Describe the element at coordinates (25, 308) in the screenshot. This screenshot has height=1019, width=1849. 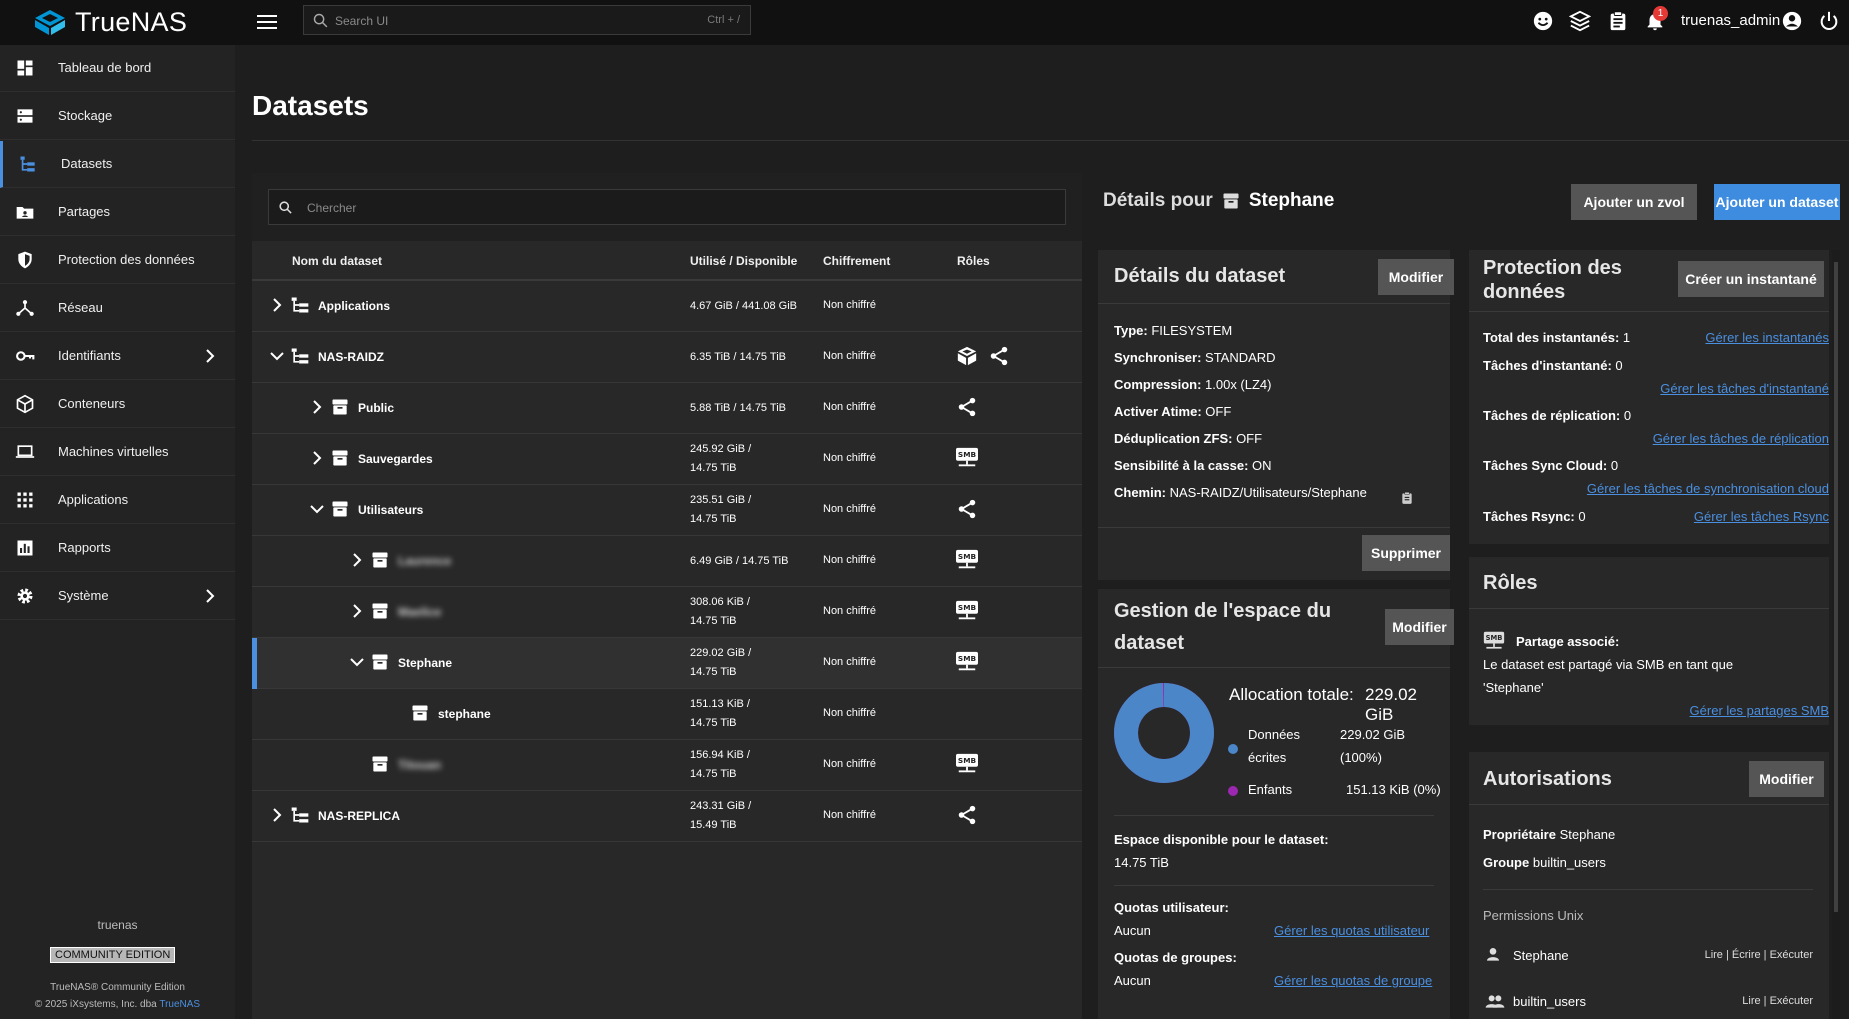
I see `network-icon` at that location.